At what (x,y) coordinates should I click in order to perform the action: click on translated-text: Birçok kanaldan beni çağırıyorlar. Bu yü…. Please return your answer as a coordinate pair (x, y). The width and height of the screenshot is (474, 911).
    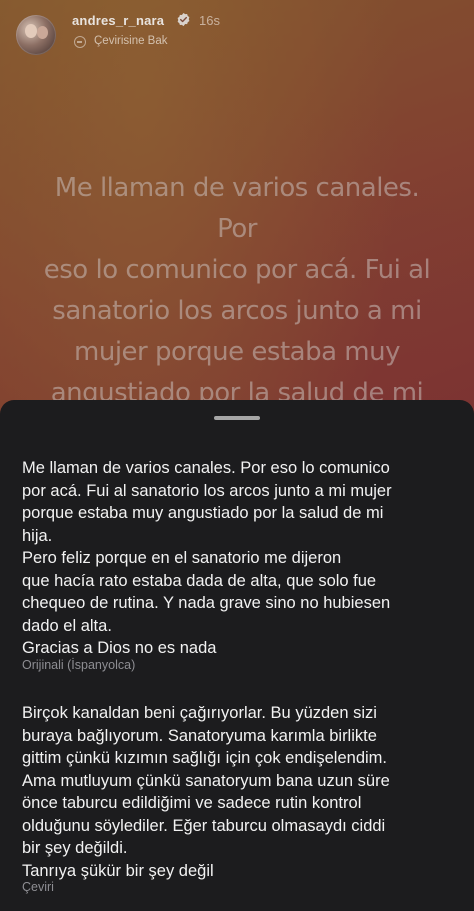
    Looking at the image, I should click on (206, 792).